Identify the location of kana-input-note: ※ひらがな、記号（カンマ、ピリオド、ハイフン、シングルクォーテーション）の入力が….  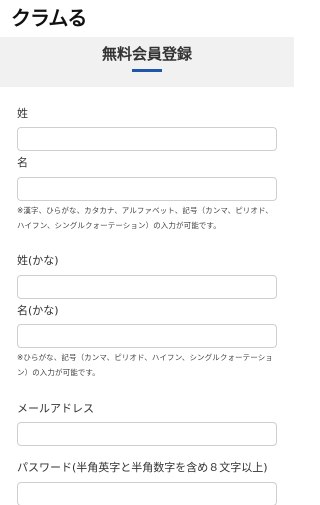
(145, 365).